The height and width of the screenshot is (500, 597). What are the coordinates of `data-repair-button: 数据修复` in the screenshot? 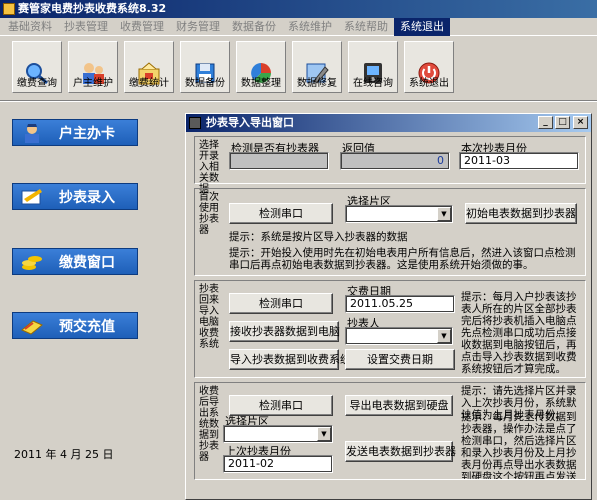 It's located at (317, 67).